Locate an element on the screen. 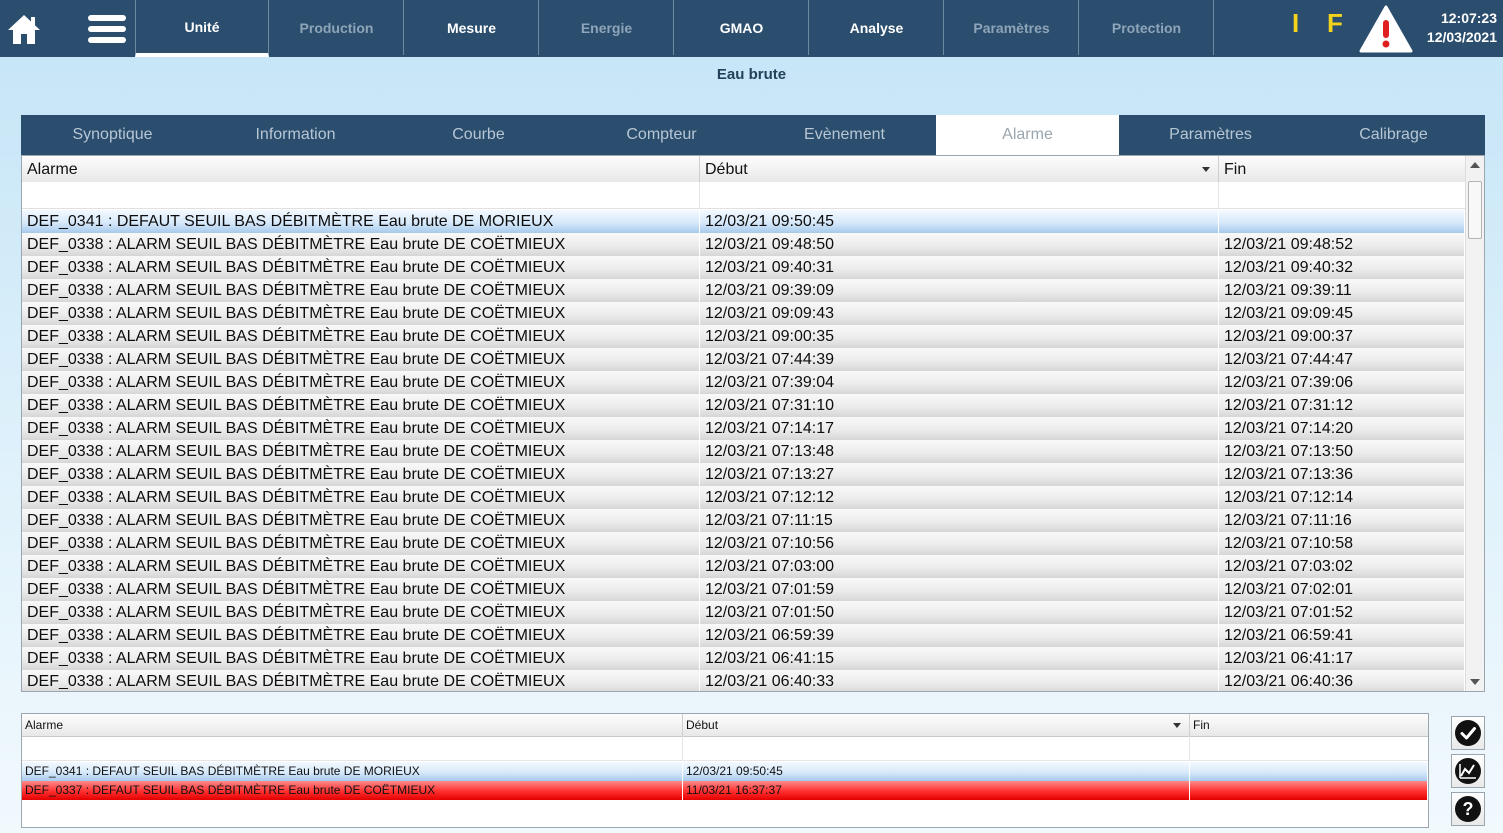  nav-tab-4: GMAO is located at coordinates (742, 27).